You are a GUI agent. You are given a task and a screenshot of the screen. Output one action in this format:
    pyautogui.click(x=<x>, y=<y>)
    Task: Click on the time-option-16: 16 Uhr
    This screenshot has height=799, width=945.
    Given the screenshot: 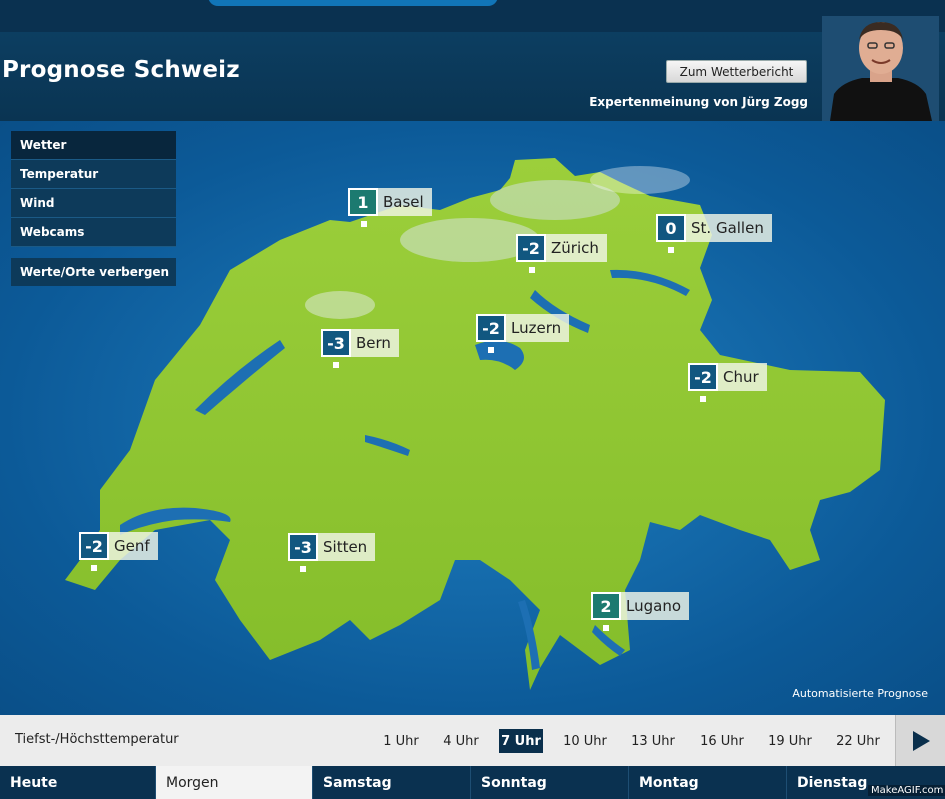 What is the action you would take?
    pyautogui.click(x=722, y=741)
    